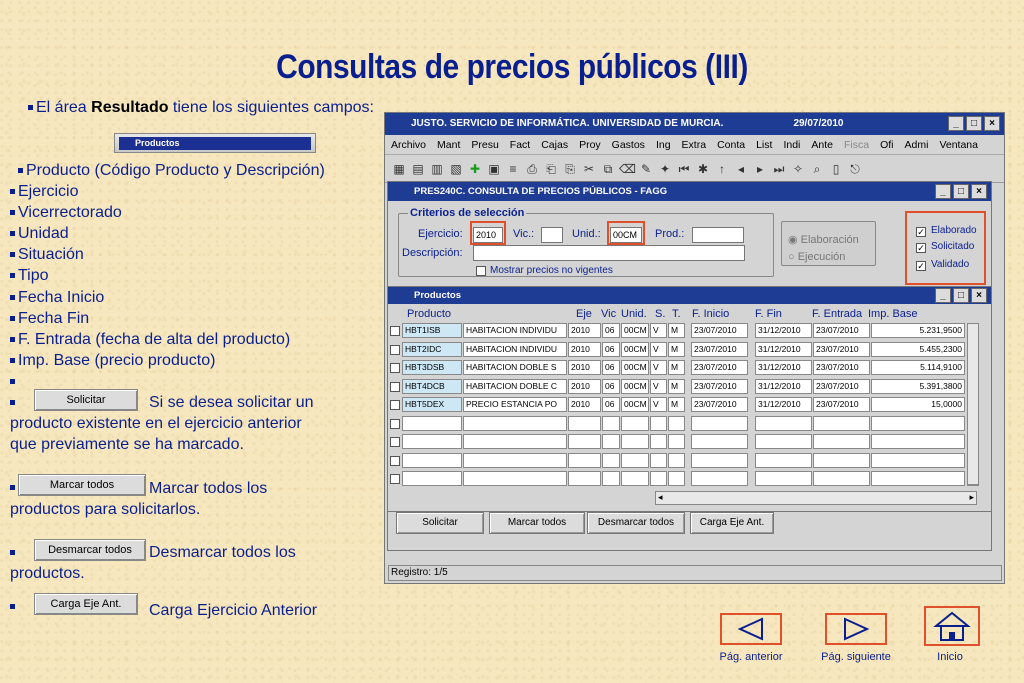  Describe the element at coordinates (515, 404) in the screenshot. I see `table-cell: PRECIO ESTANCIA PO` at that location.